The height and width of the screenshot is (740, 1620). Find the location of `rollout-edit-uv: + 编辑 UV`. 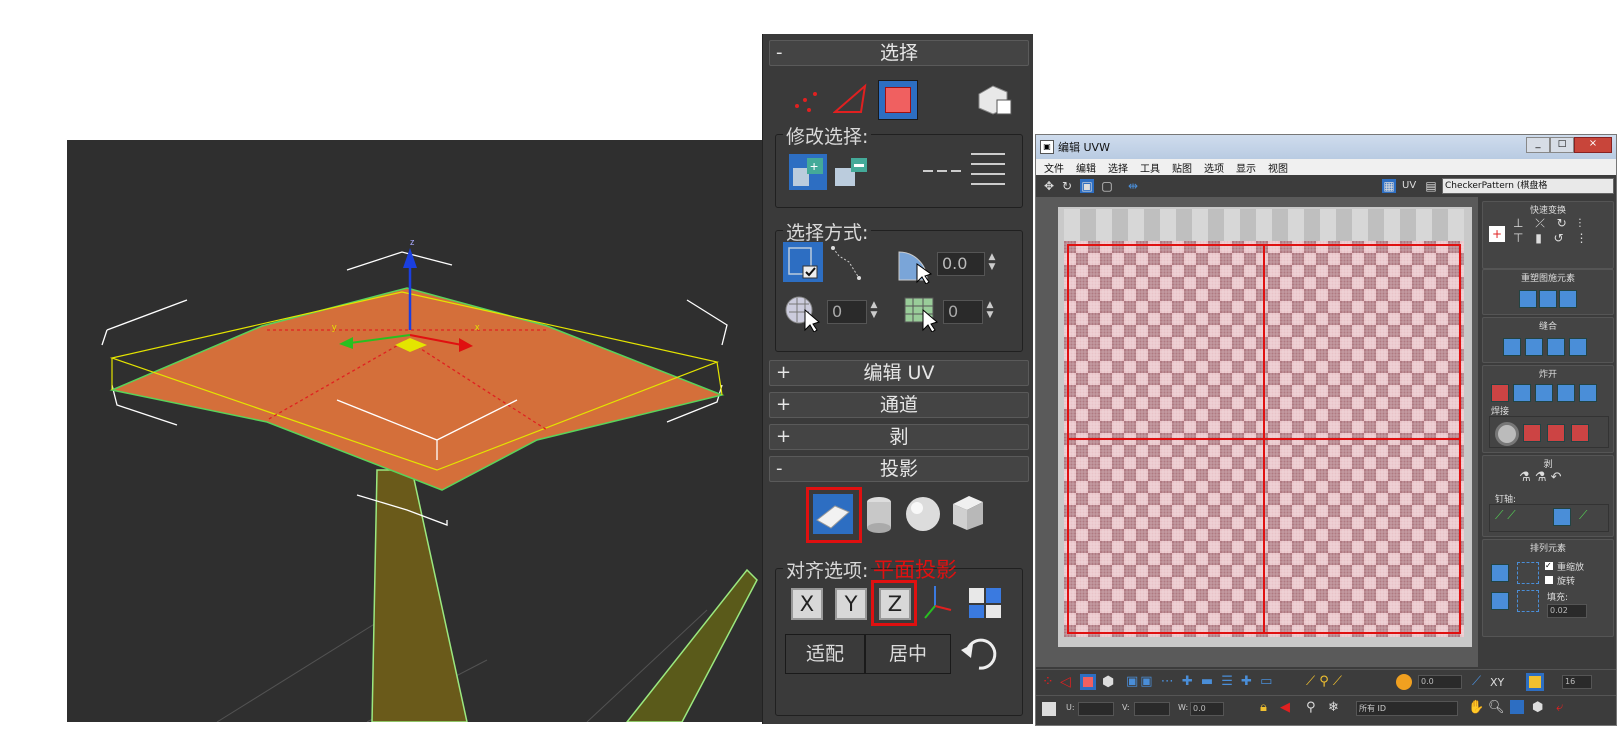

rollout-edit-uv: + 编辑 UV is located at coordinates (899, 373).